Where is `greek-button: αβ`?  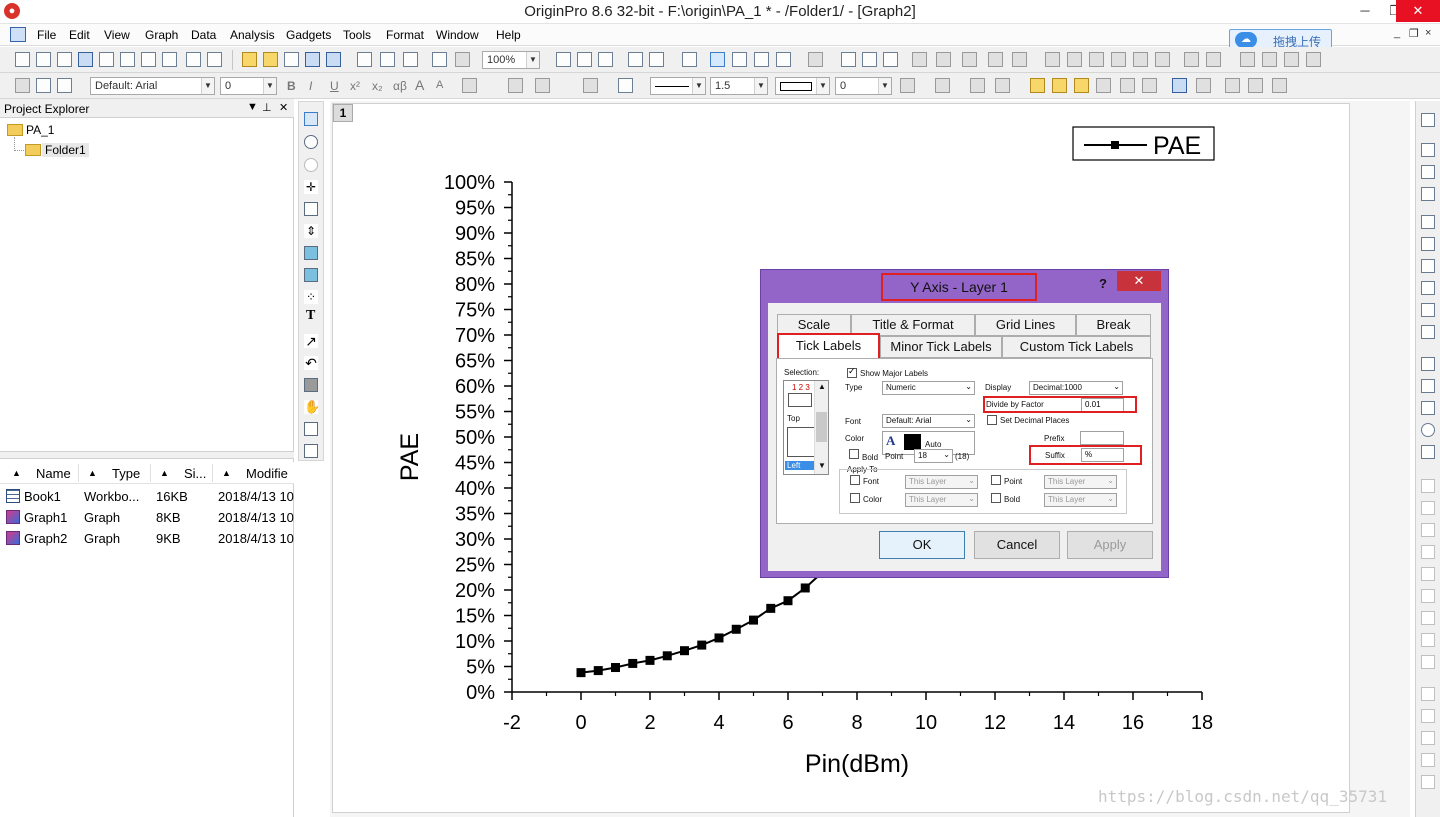
greek-button: αβ is located at coordinates (400, 86).